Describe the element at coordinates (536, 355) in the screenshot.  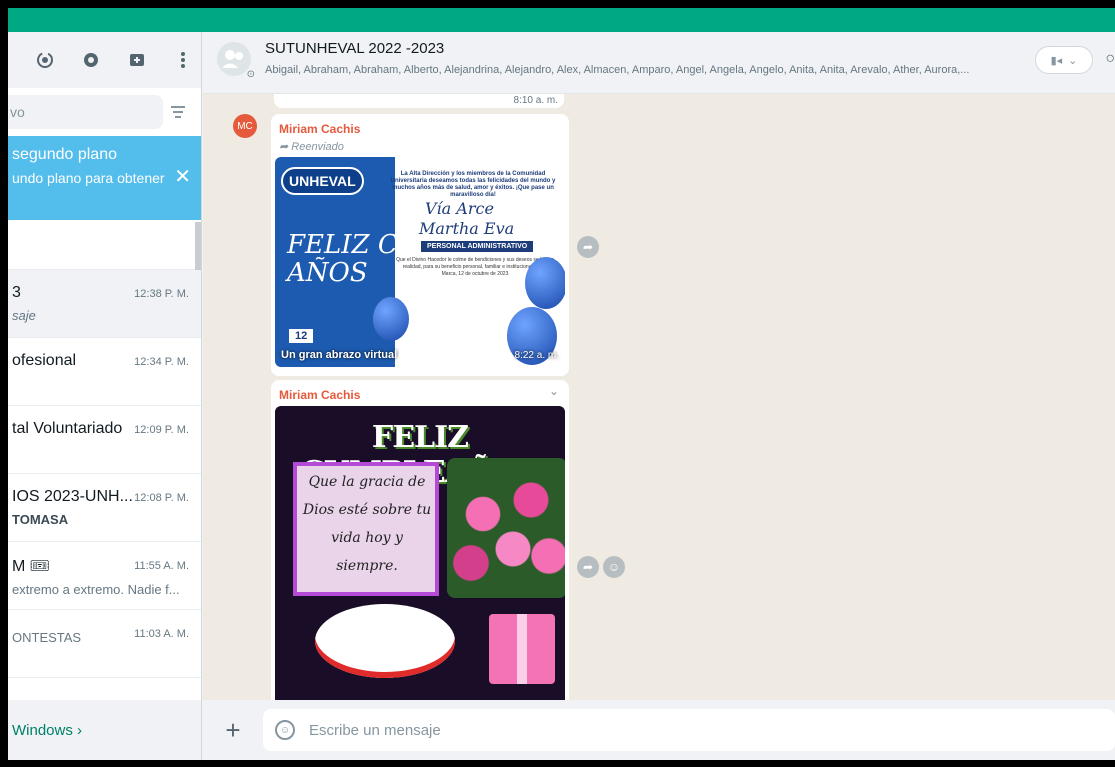
I see `message-time: 8:22 a. m.` at that location.